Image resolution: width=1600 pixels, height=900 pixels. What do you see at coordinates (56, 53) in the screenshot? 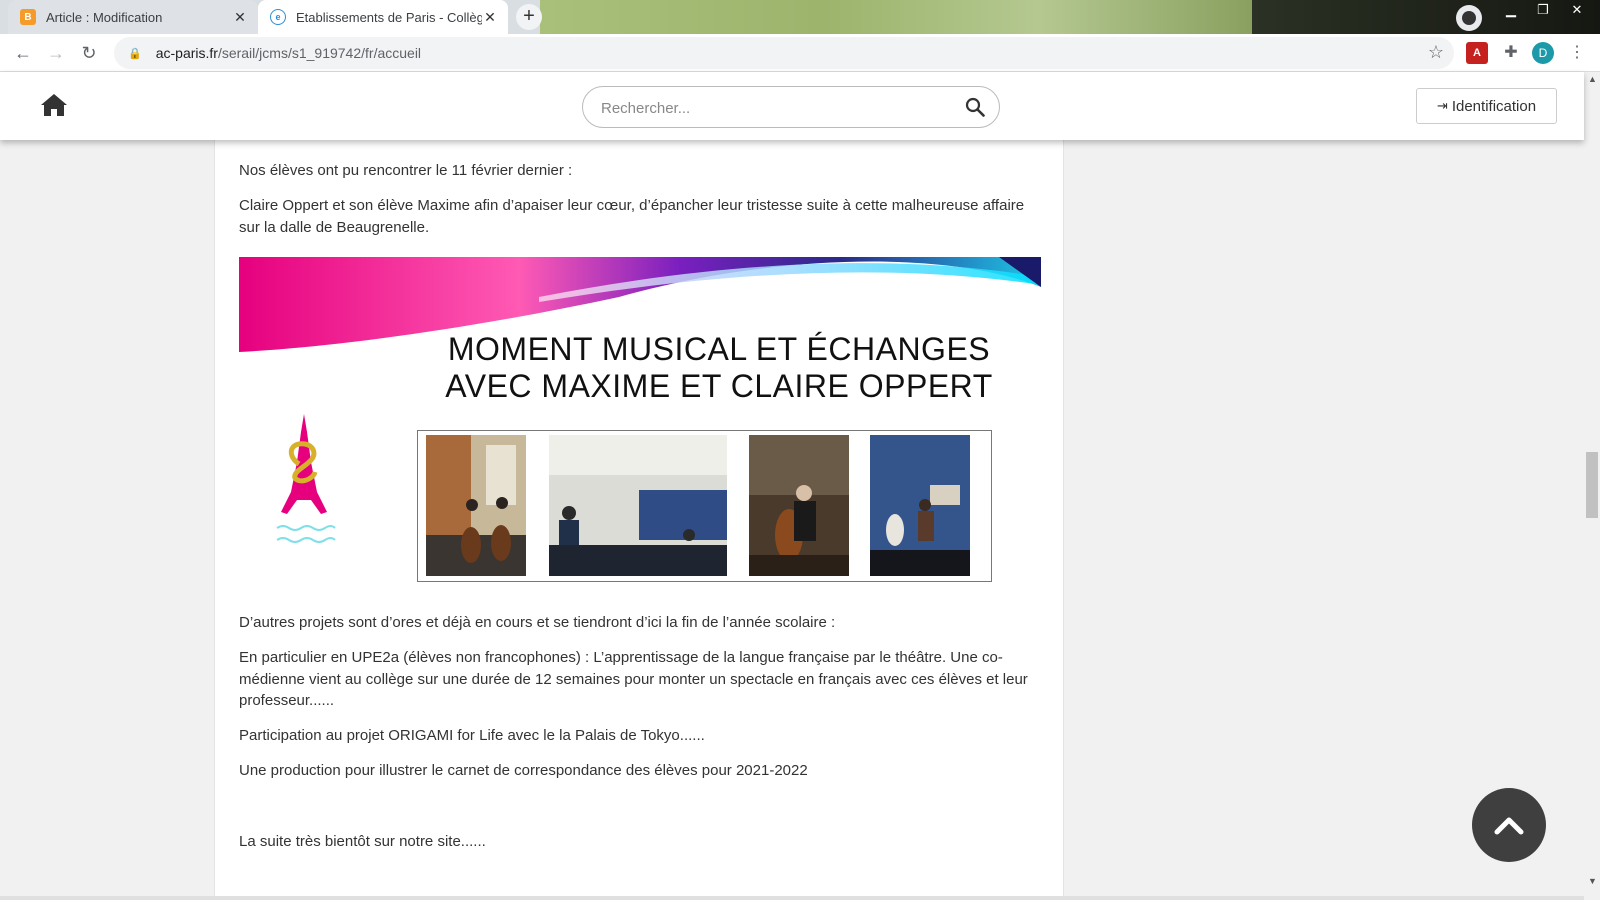
I see `forward-button: →` at bounding box center [56, 53].